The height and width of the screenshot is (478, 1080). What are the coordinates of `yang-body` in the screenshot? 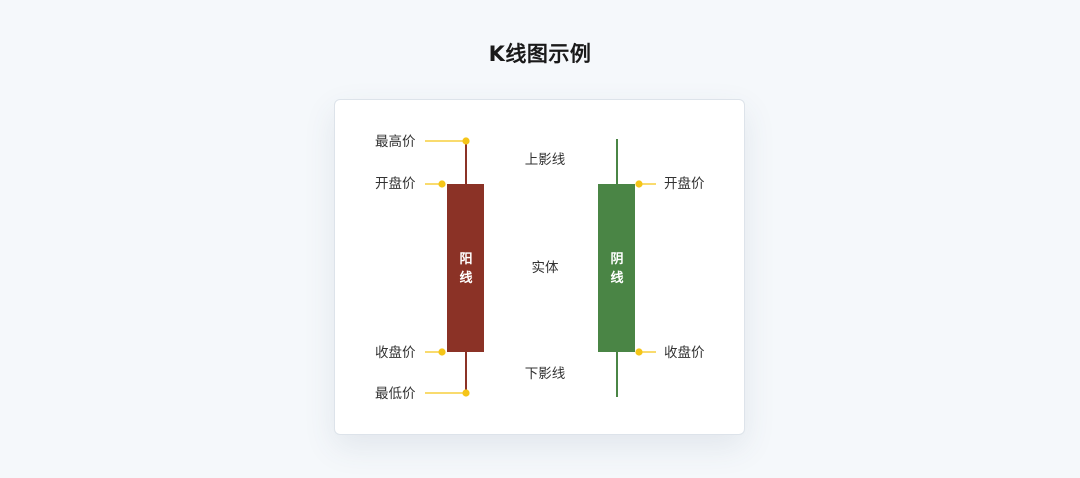 It's located at (465, 268).